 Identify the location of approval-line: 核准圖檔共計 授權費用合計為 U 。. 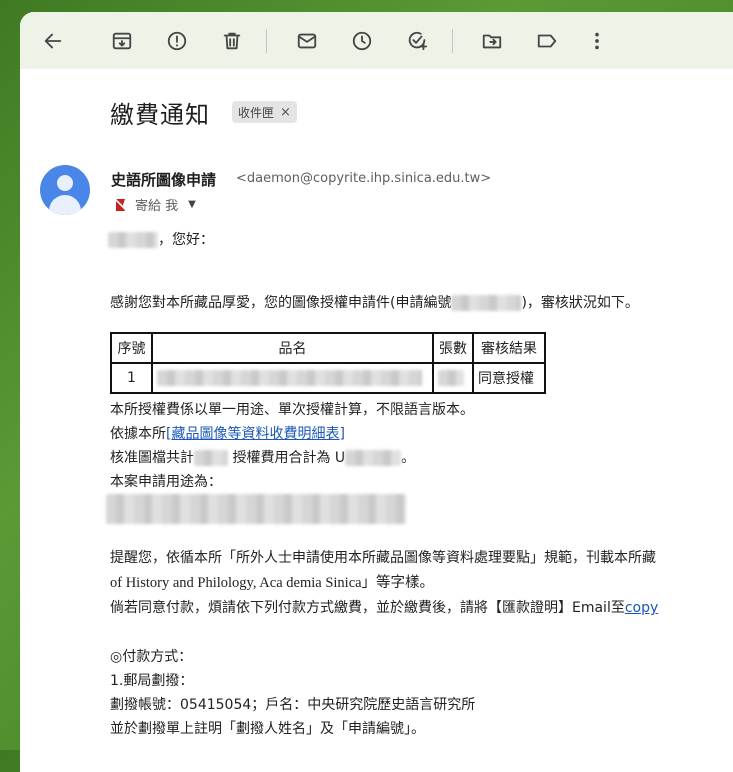
(262, 457).